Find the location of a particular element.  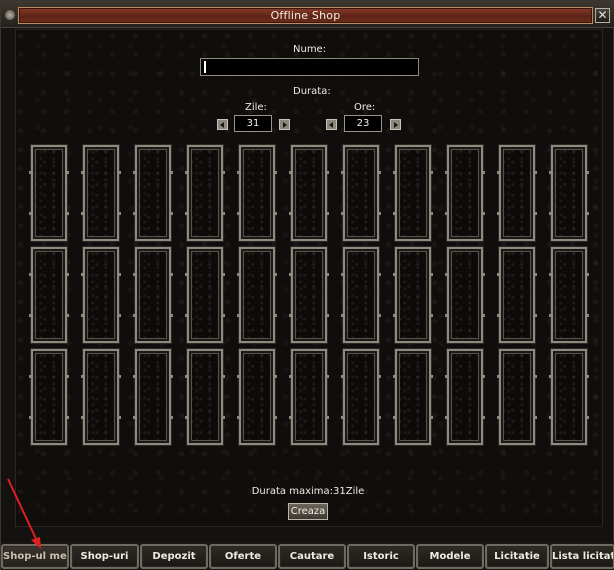

tab-lista-licitatie: Lista licitatie is located at coordinates (582, 556).